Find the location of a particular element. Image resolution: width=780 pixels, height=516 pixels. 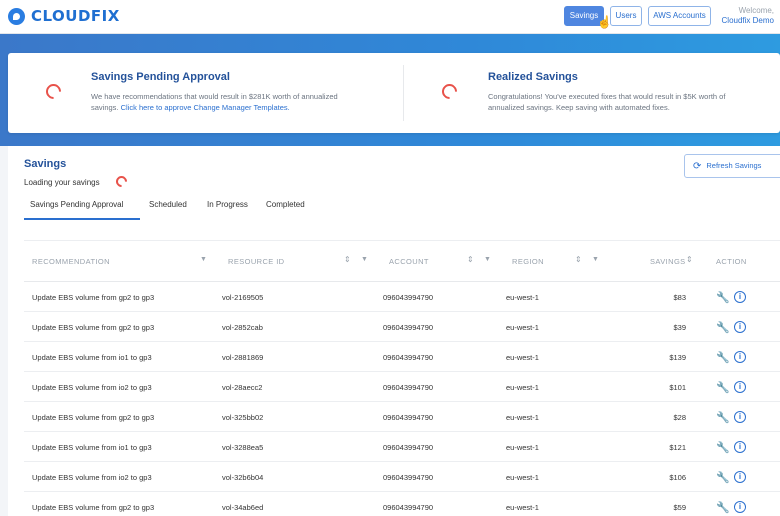

cell-resource-id: vol-34ab6ed is located at coordinates (243, 507).